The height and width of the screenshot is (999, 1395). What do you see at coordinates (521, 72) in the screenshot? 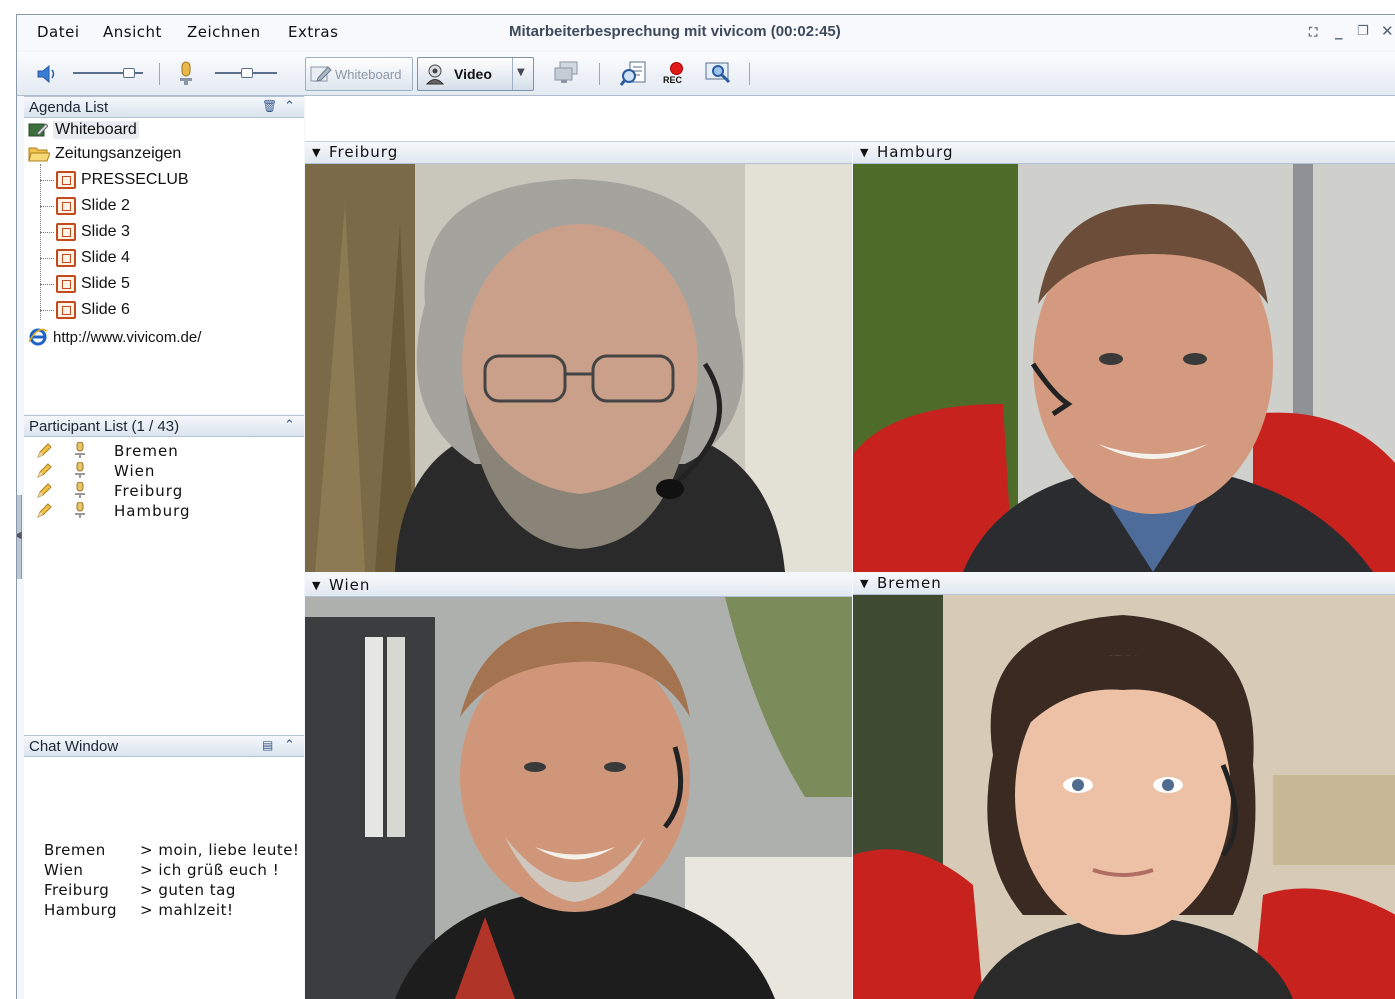
I see `video-dropdown-chevron-icon: ▼` at bounding box center [521, 72].